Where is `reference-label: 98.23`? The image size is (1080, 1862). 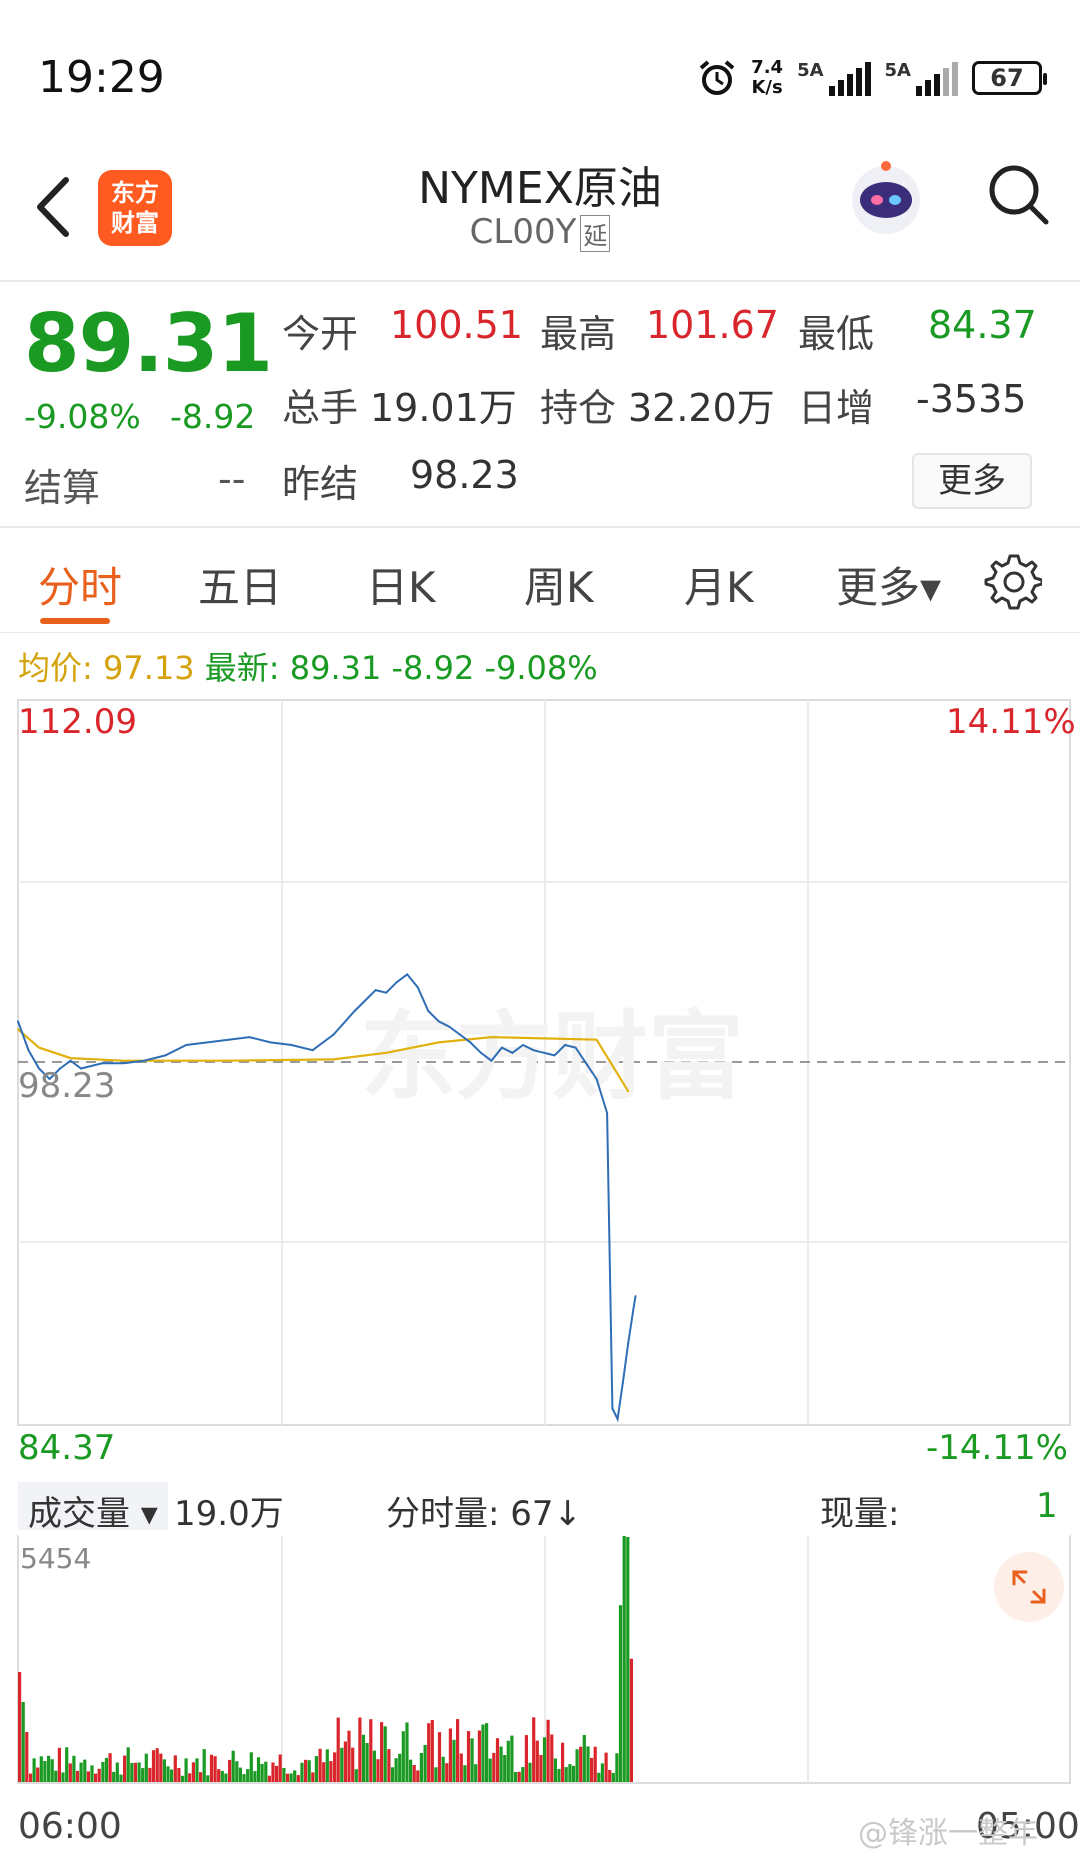 reference-label: 98.23 is located at coordinates (67, 1086).